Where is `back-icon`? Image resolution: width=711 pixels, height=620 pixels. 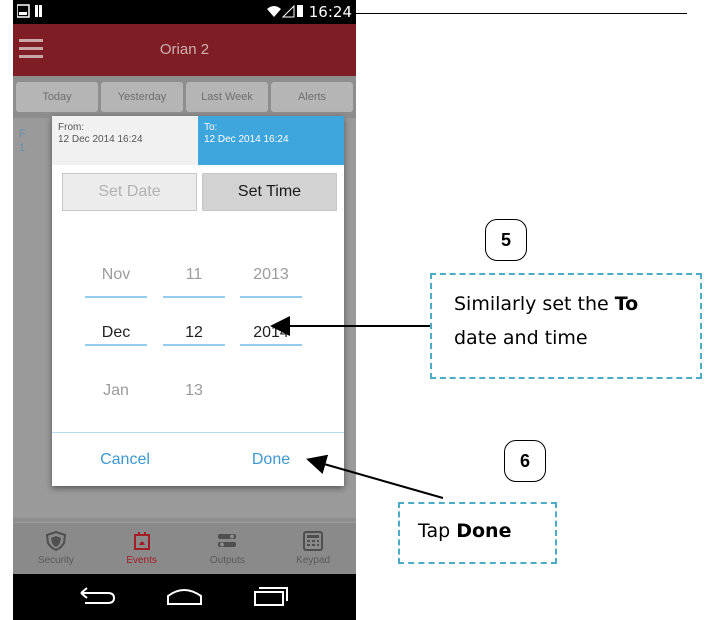 back-icon is located at coordinates (98, 595).